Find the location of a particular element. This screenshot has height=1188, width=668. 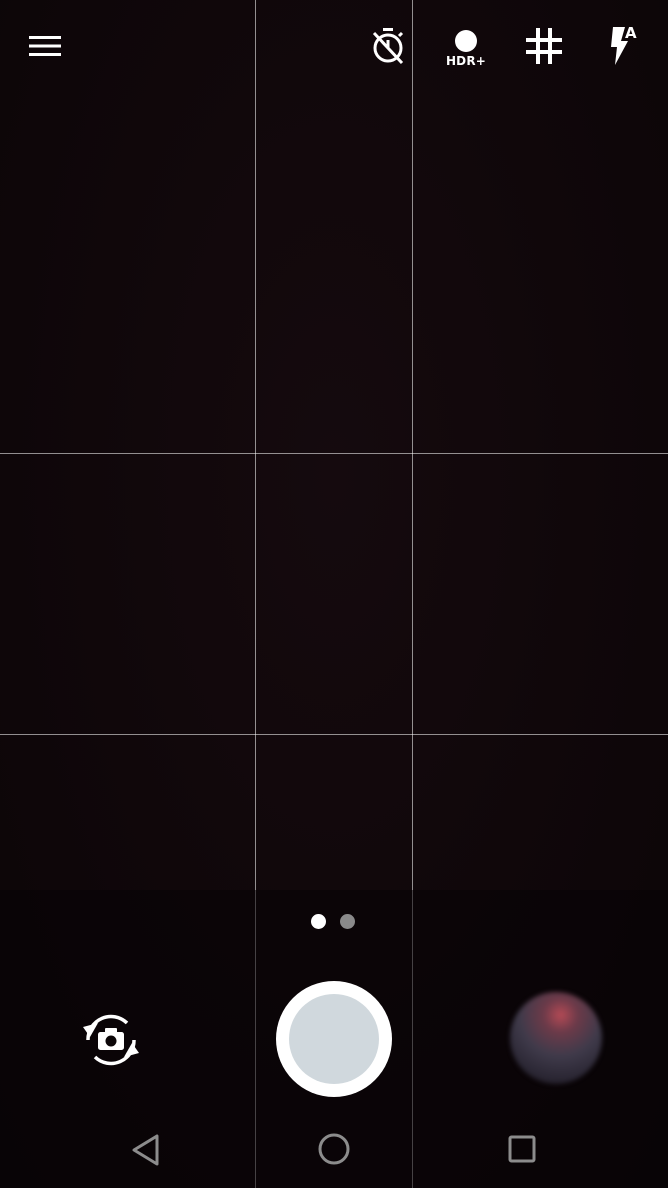

flash-button: A is located at coordinates (622, 46).